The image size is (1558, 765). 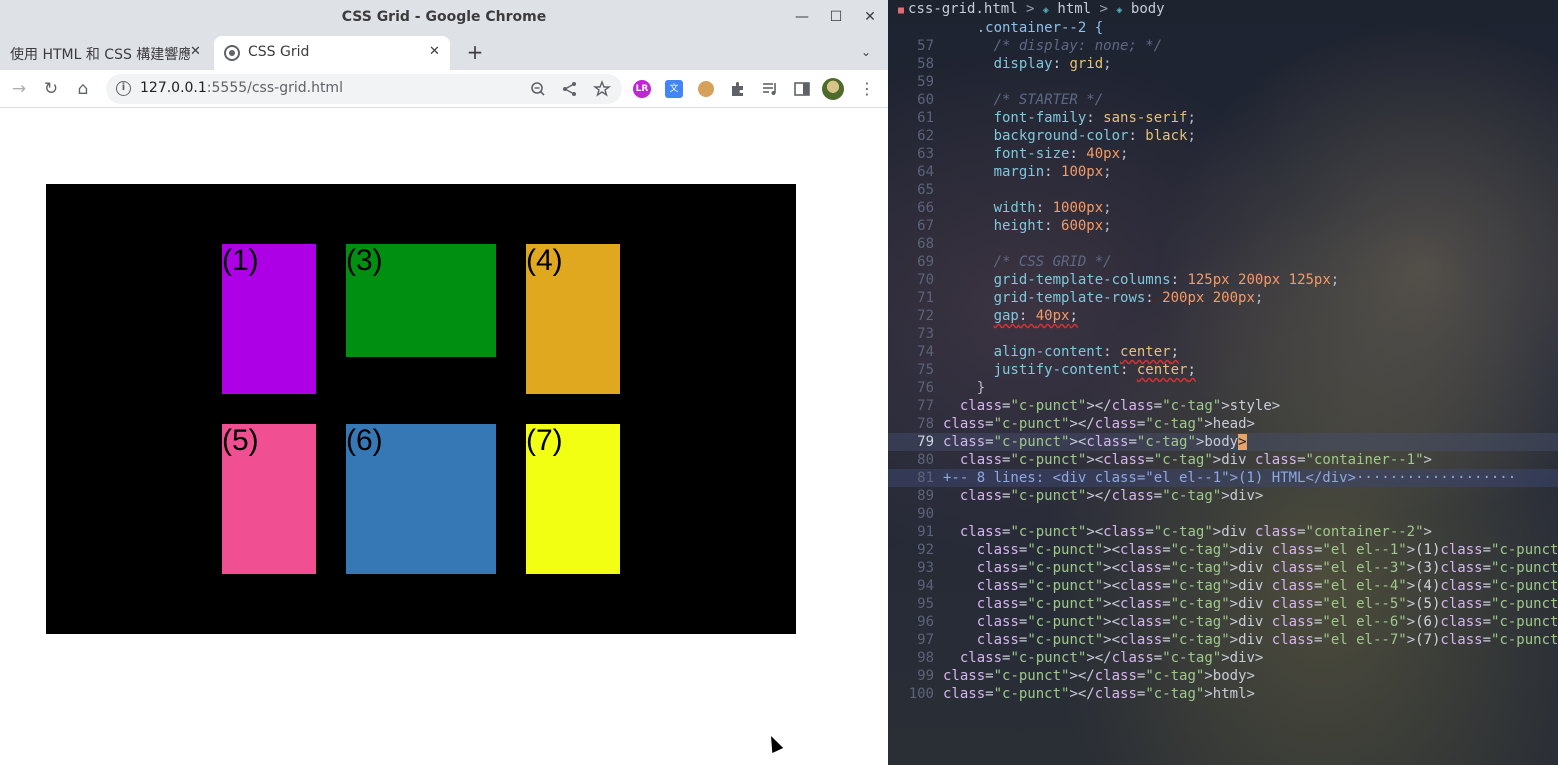 What do you see at coordinates (1223, 676) in the screenshot?
I see `code-line: 99 class="c-punct"></class="c-tag">body>` at bounding box center [1223, 676].